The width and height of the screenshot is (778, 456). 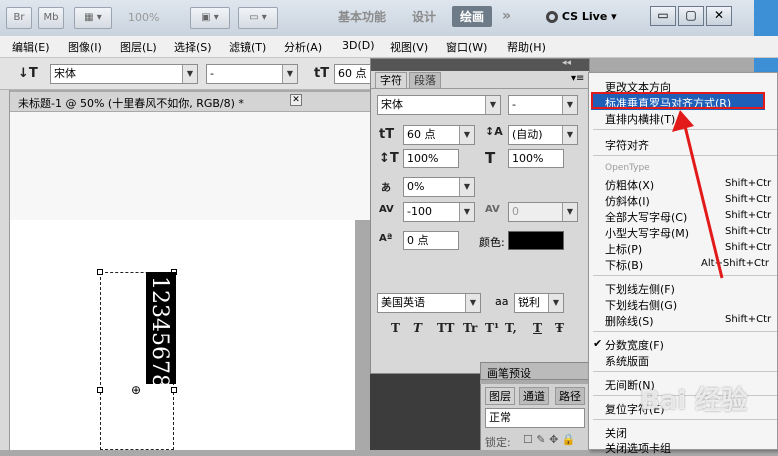 I want to click on font-size-icon: tT, so click(x=387, y=134).